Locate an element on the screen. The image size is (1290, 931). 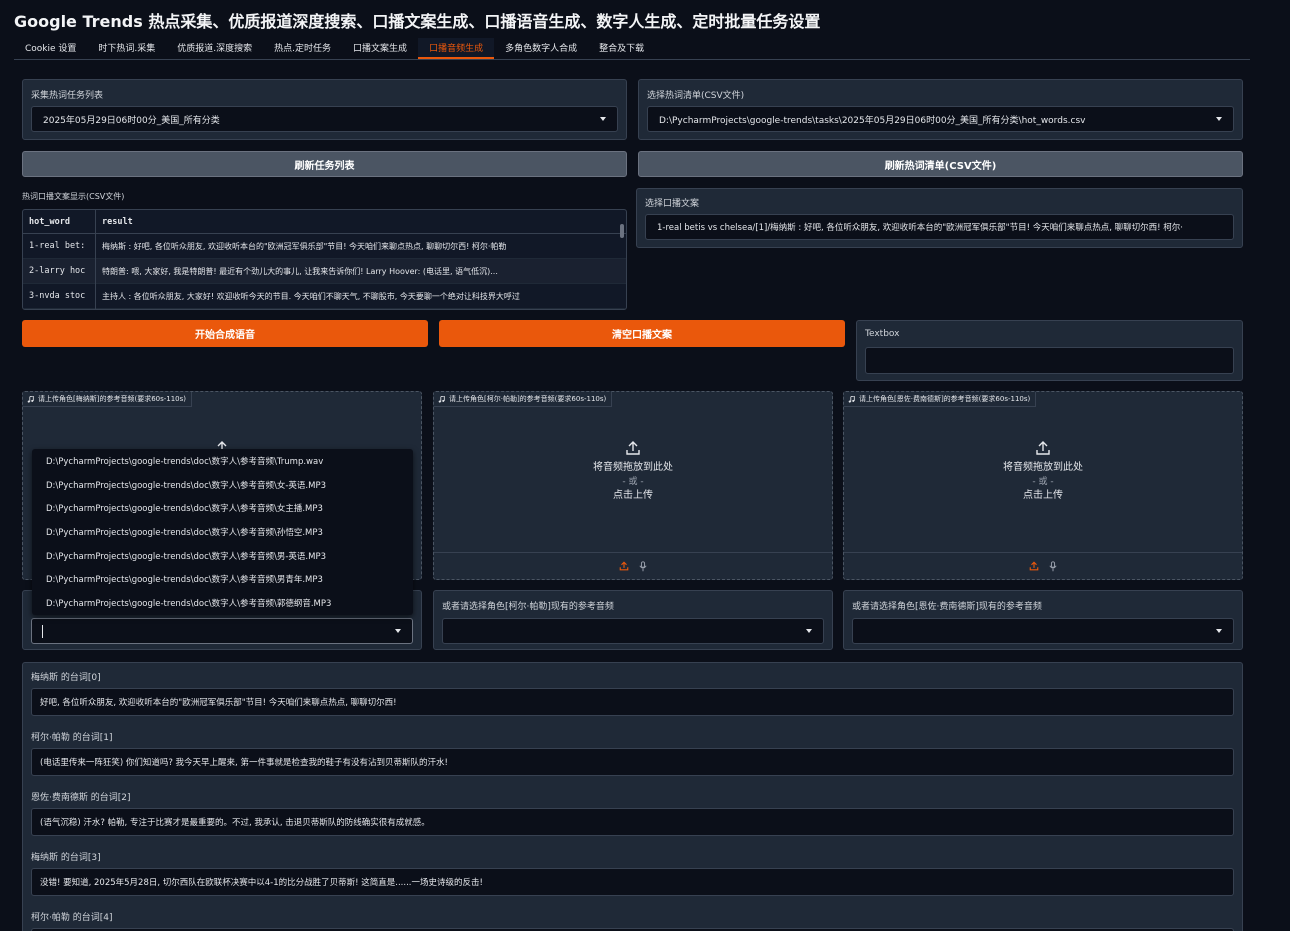
textbox-label: Textbox is located at coordinates (882, 334).